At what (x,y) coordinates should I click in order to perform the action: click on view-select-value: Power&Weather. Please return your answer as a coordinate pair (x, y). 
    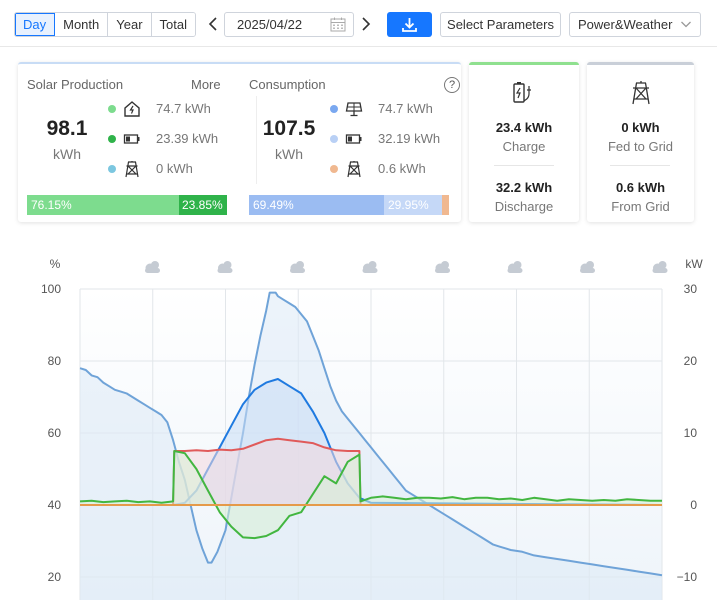
    Looking at the image, I should click on (625, 24).